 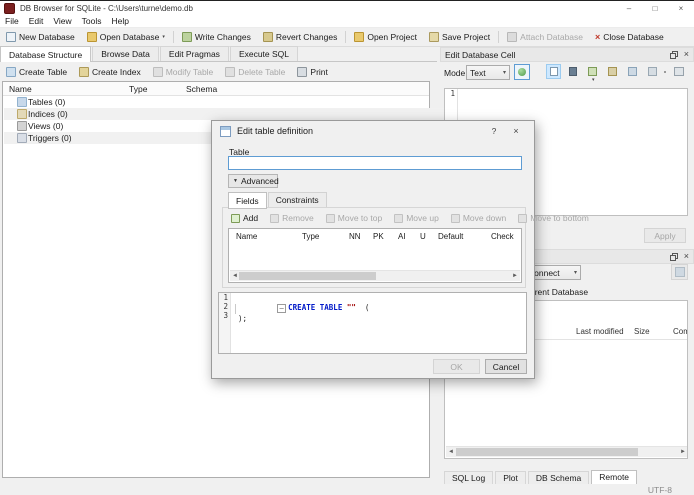 I want to click on tree-item-indices: Indices (0), so click(x=228, y=114).